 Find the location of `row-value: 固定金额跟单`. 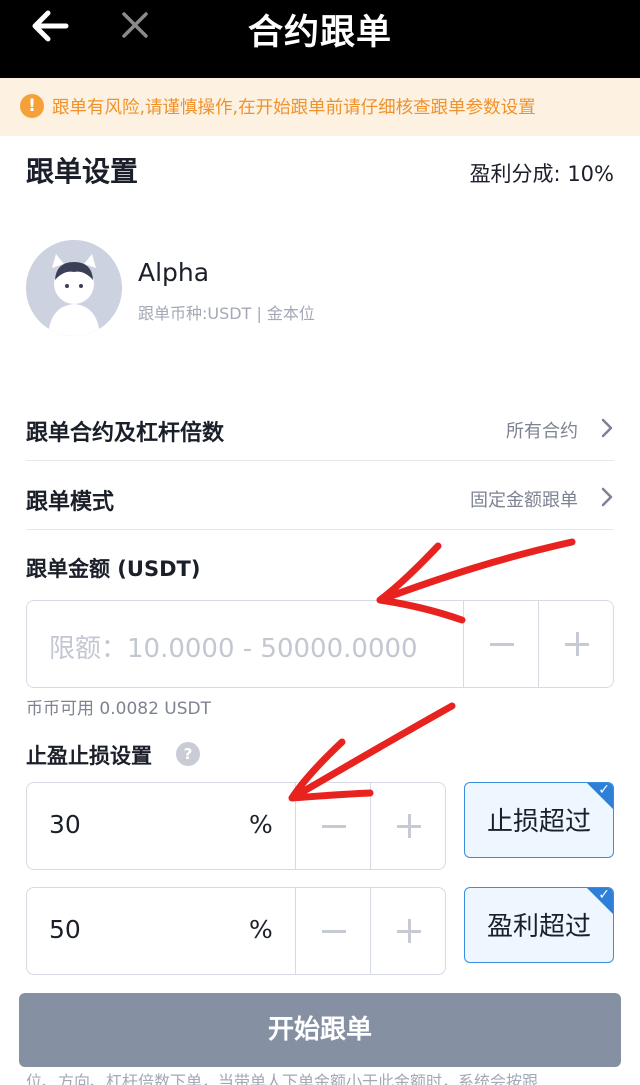

row-value: 固定金额跟单 is located at coordinates (524, 500).